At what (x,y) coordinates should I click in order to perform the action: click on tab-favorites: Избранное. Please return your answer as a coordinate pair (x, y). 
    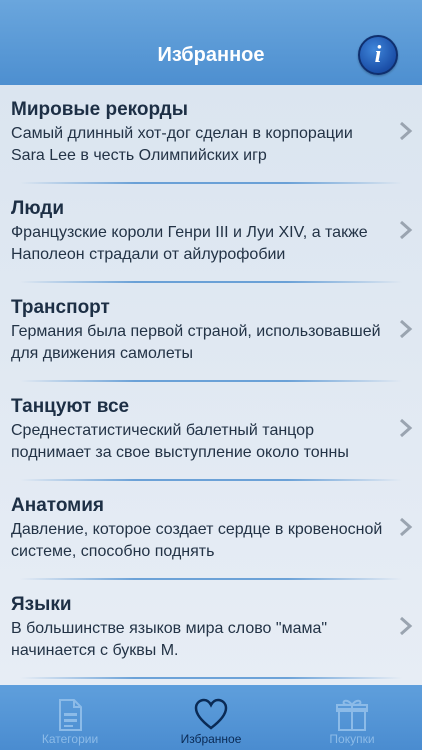
    Looking at the image, I should click on (211, 717).